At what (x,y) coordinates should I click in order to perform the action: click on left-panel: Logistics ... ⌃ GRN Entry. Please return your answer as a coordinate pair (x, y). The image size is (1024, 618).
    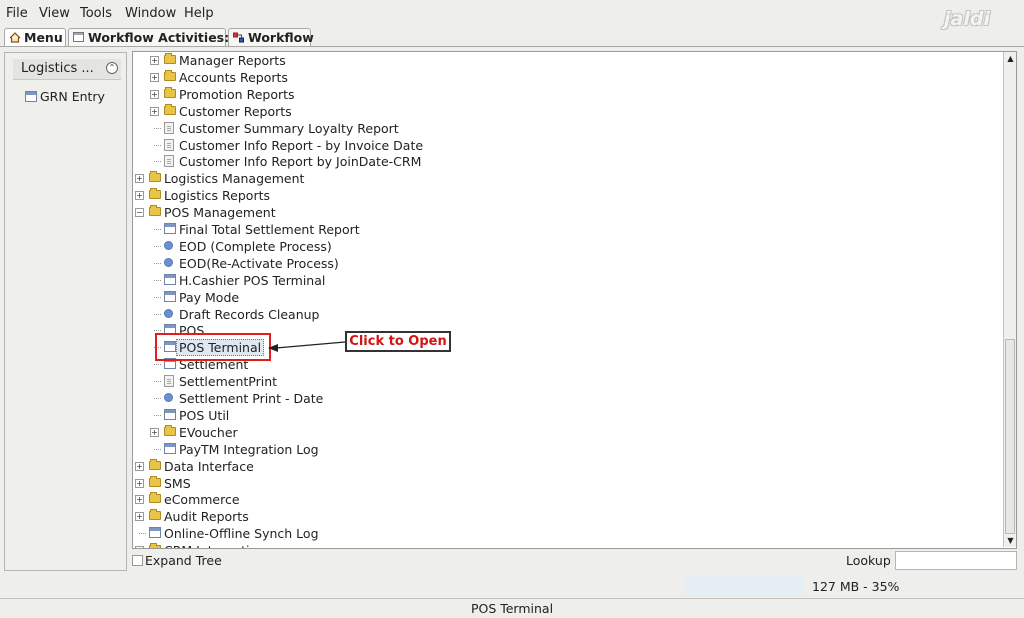
    Looking at the image, I should click on (65, 311).